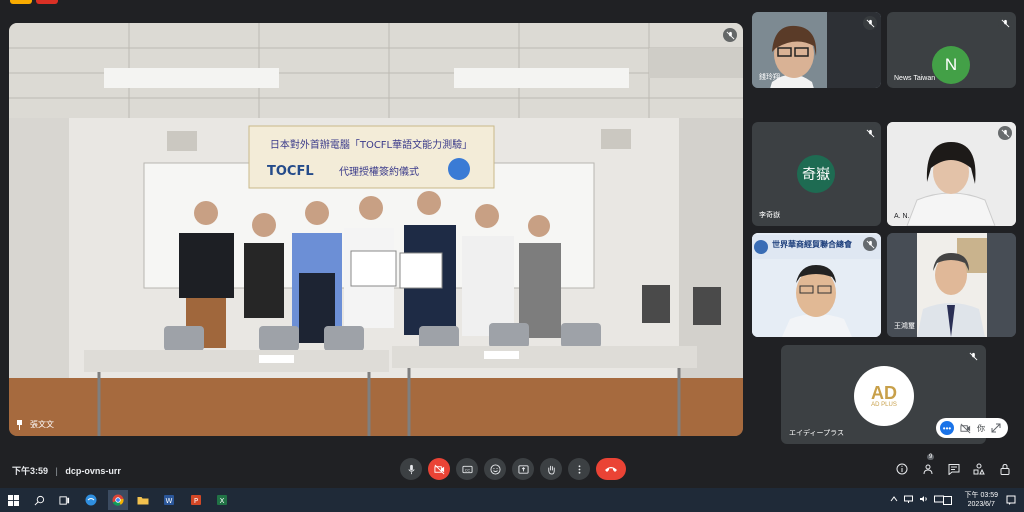  What do you see at coordinates (816, 433) in the screenshot?
I see `participant-name: エイディープラス` at bounding box center [816, 433].